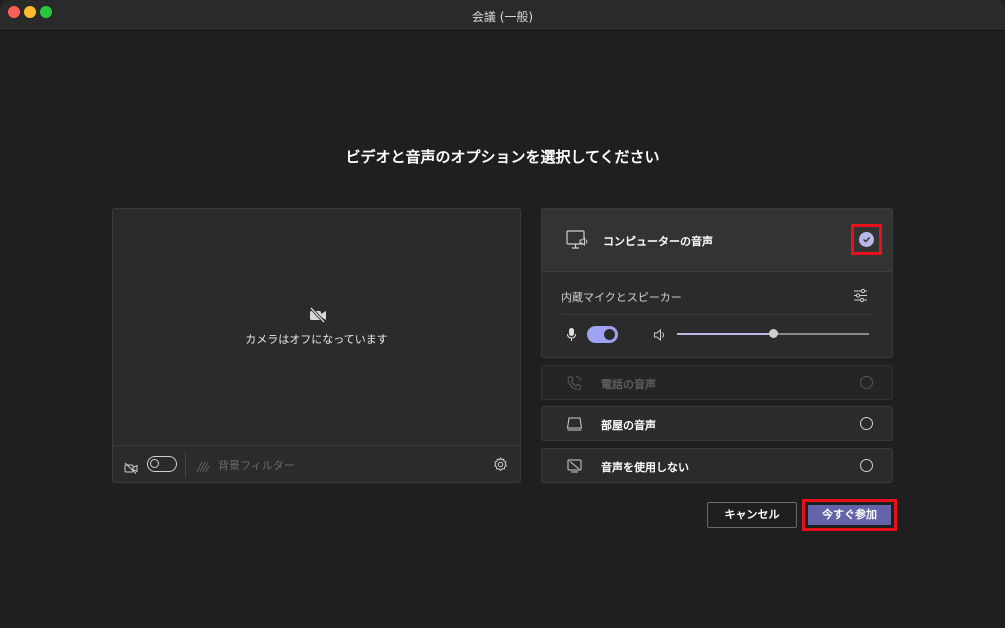 Image resolution: width=1005 pixels, height=628 pixels. I want to click on speaker-icon, so click(660, 334).